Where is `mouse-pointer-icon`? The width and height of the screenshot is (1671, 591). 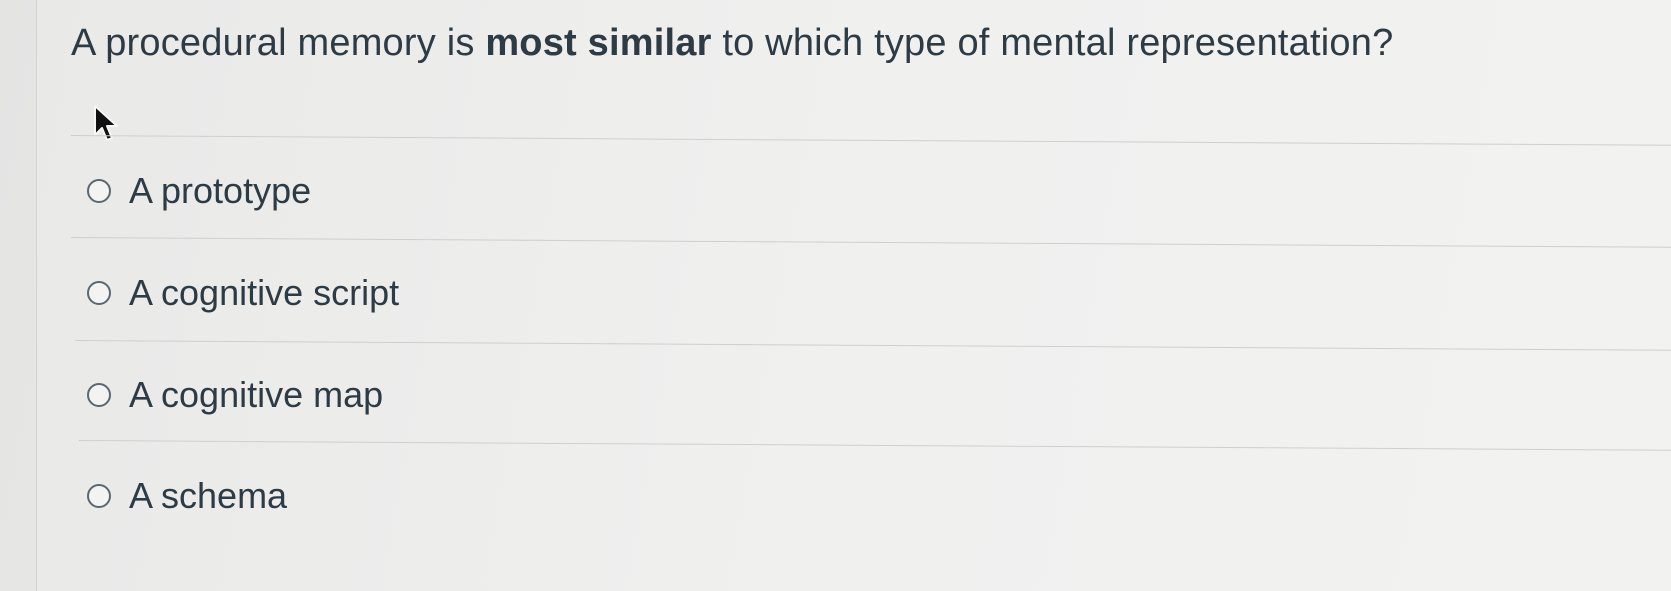
mouse-pointer-icon is located at coordinates (106, 123).